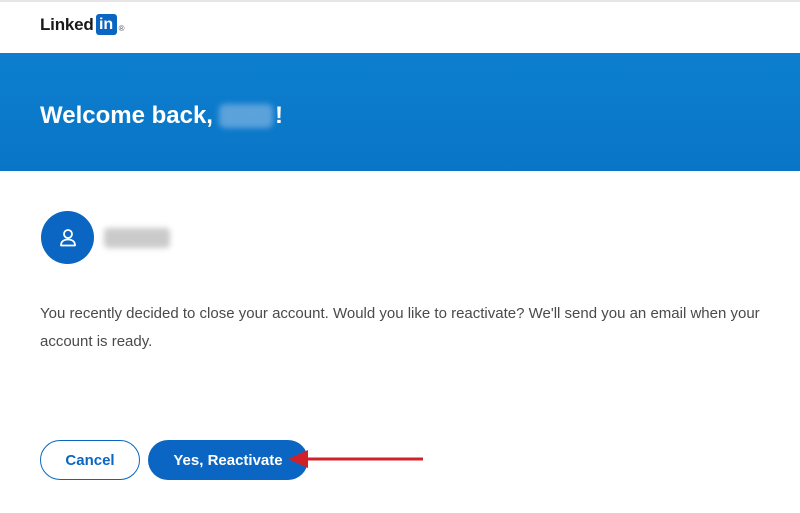 The image size is (800, 513). I want to click on person-outline-icon, so click(67, 237).